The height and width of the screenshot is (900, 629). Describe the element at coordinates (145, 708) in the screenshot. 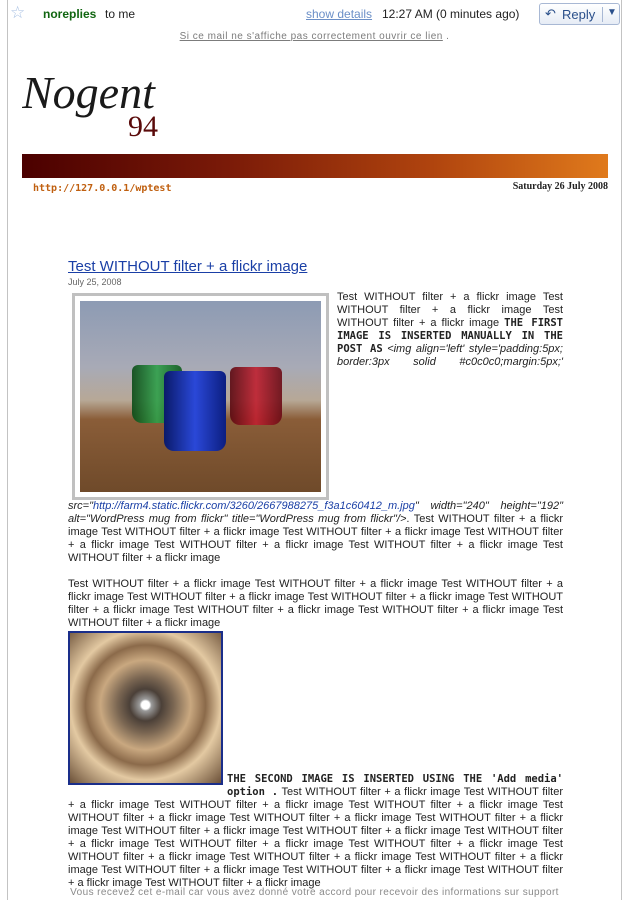

I see `spiral-staircase-image` at that location.